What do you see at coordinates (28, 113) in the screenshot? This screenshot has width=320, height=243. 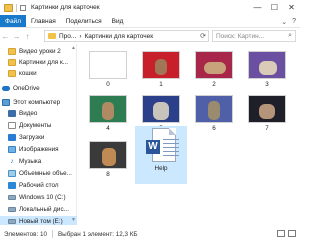 I see `nav-item-label: Видео` at bounding box center [28, 113].